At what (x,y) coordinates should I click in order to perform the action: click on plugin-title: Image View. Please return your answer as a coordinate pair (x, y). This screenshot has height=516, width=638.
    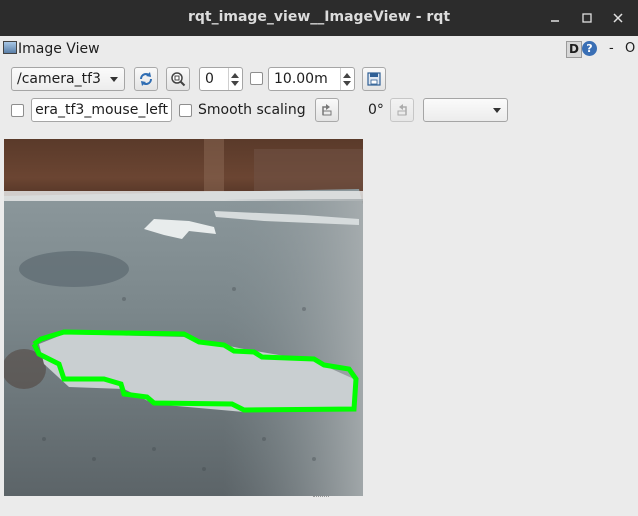
    Looking at the image, I should click on (59, 49).